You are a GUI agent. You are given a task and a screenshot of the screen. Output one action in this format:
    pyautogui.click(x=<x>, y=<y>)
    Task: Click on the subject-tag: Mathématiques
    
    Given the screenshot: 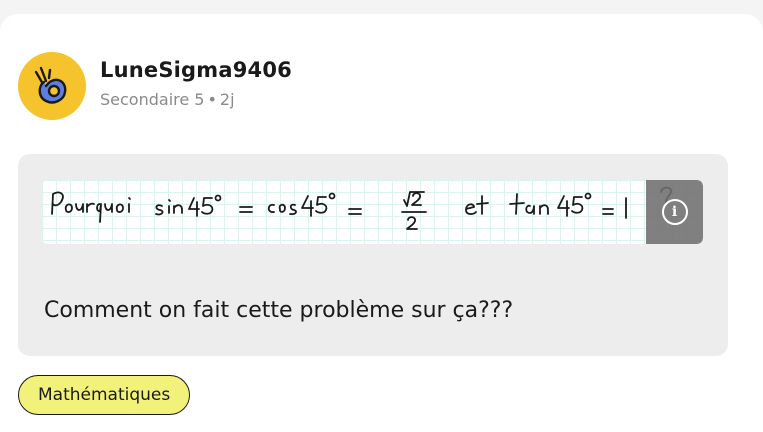 What is the action you would take?
    pyautogui.click(x=104, y=395)
    